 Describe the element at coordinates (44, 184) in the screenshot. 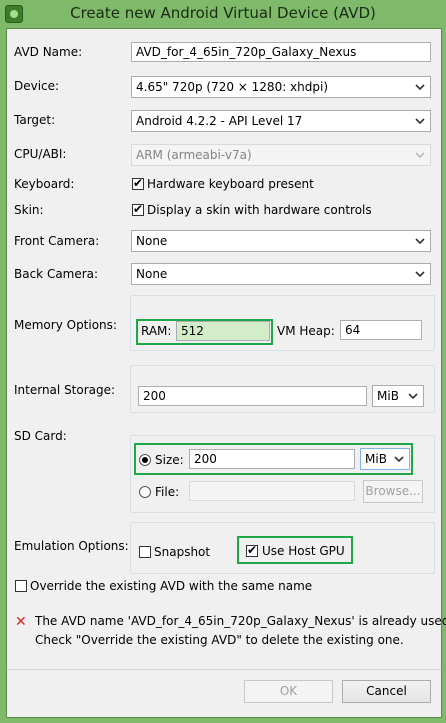

I see `keyboard-label: Keyboard:` at that location.